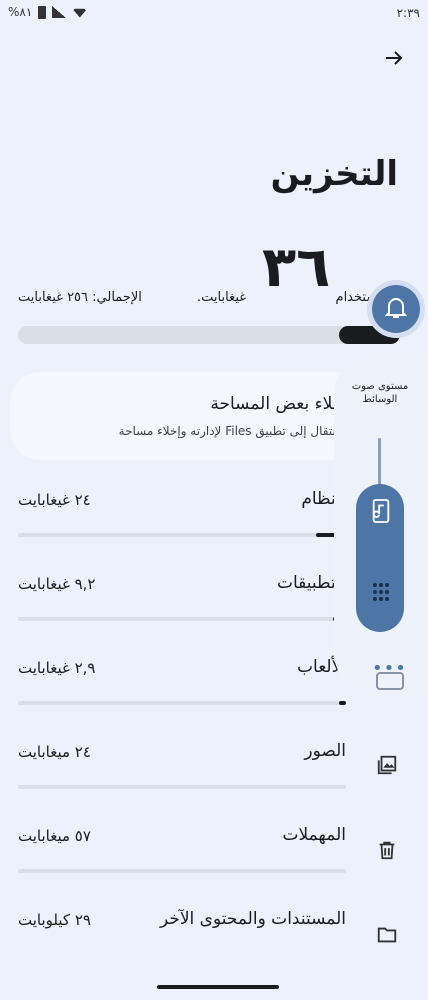  I want to click on ring-mode-button, so click(396, 309).